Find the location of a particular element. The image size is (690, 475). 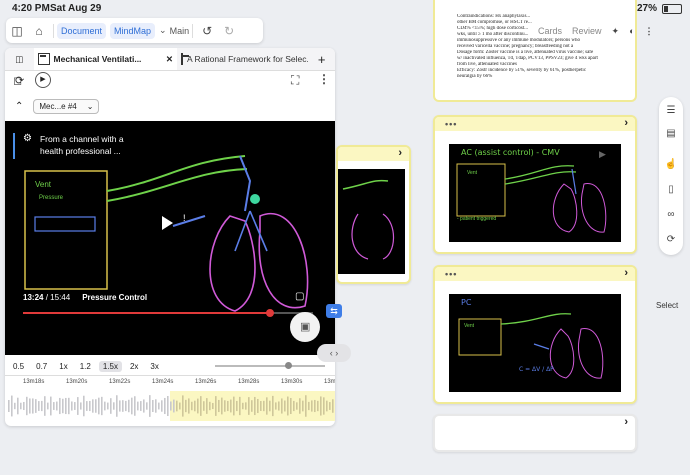

video-progress-bar is located at coordinates (168, 313).